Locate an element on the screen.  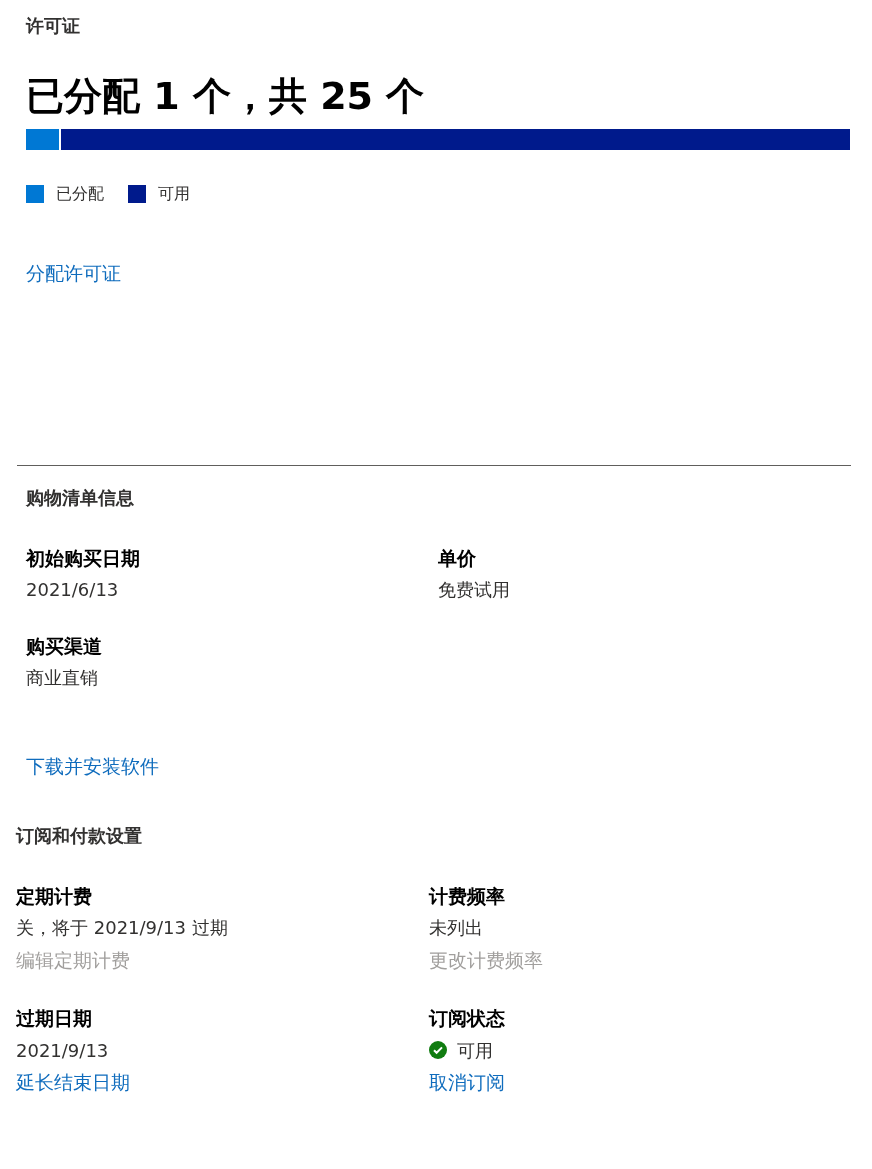
field-label: 初始购买日期 is located at coordinates (83, 558).